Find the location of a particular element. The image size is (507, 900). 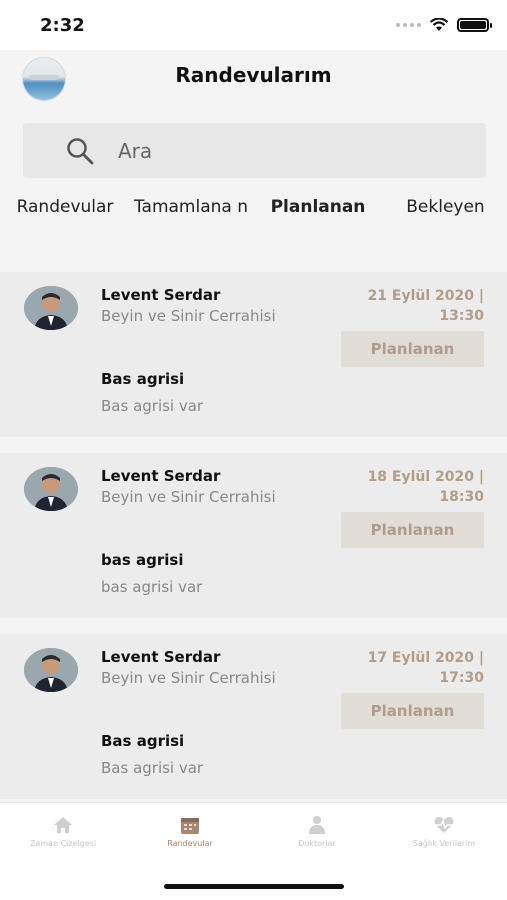

tabbar-item-doctors: Doktorlar is located at coordinates (317, 831).